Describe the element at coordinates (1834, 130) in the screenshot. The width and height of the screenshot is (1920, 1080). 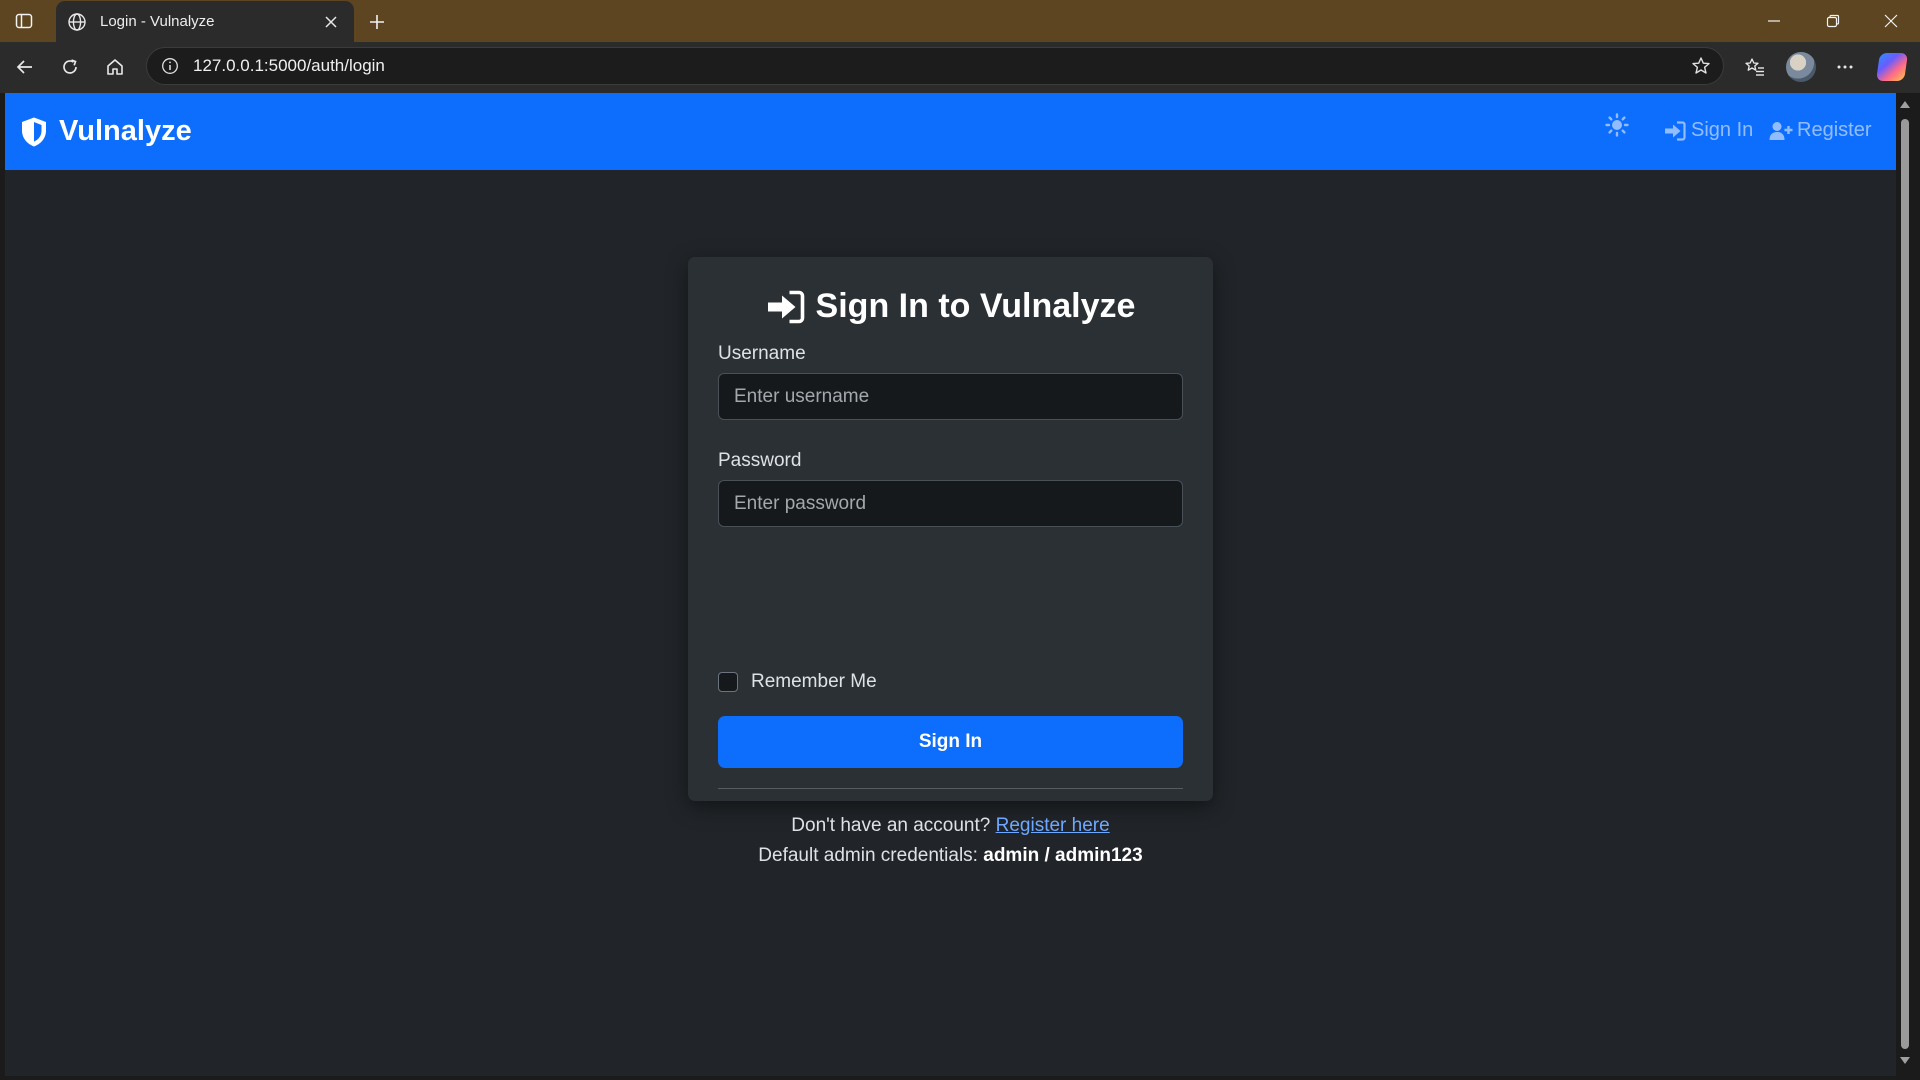
I see `nav-register-label: Register` at that location.